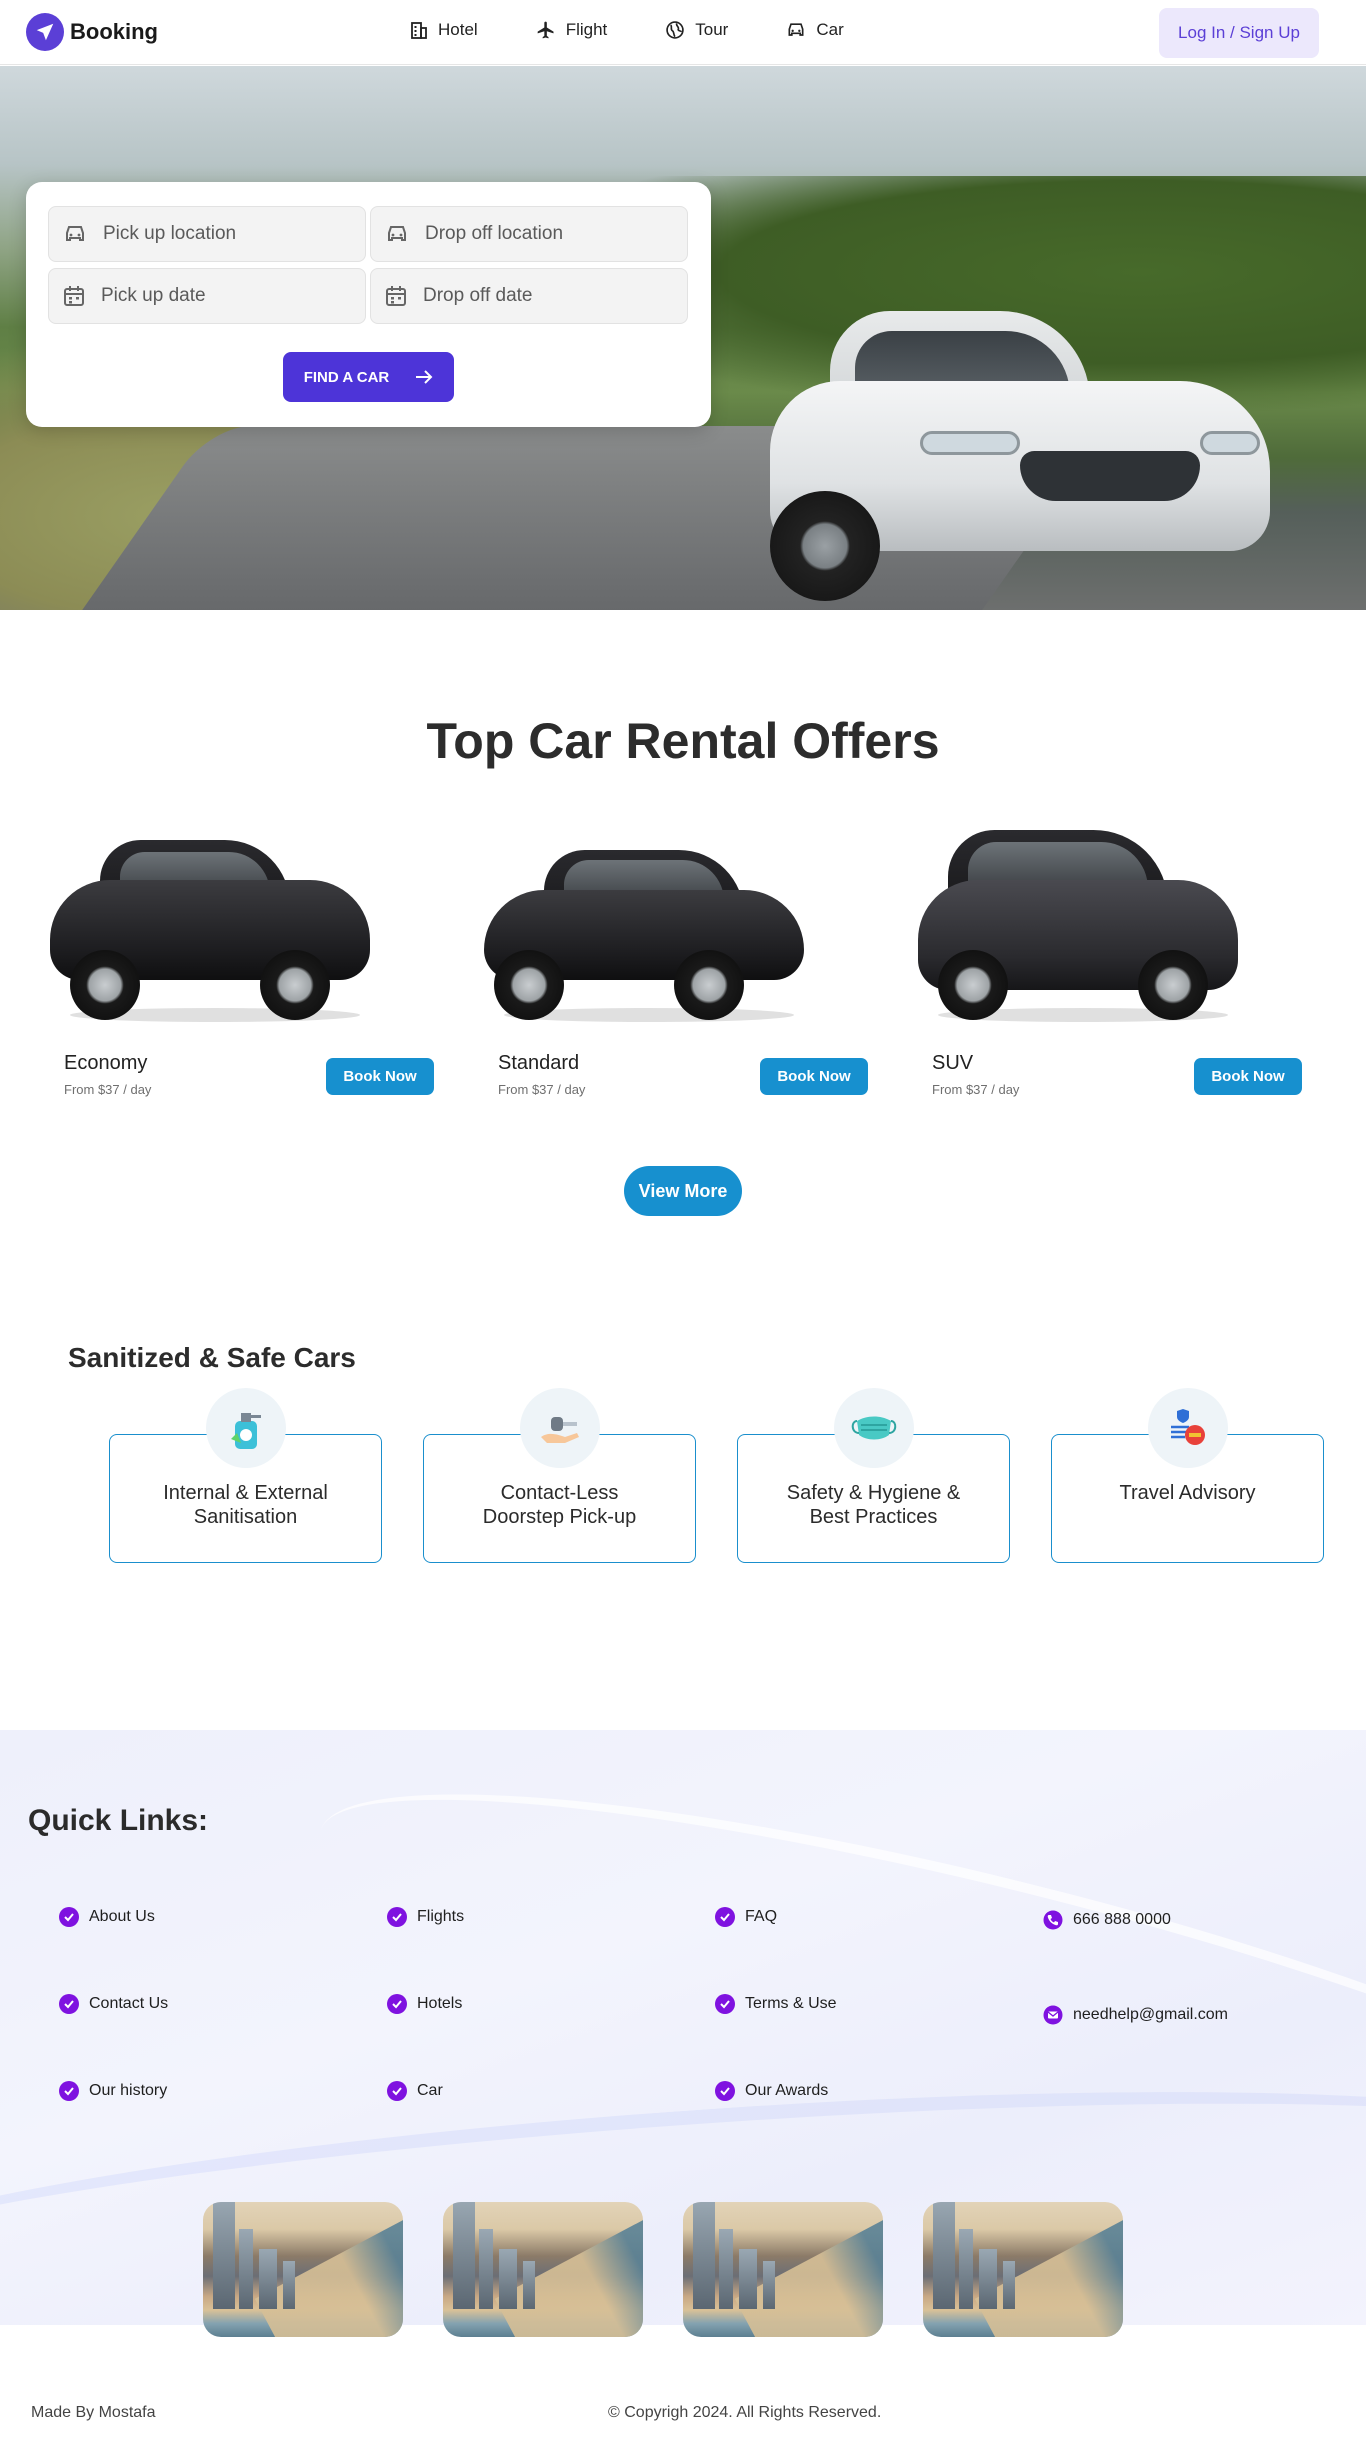 The width and height of the screenshot is (1366, 2450). I want to click on quick-link-flights: Flights, so click(425, 1917).